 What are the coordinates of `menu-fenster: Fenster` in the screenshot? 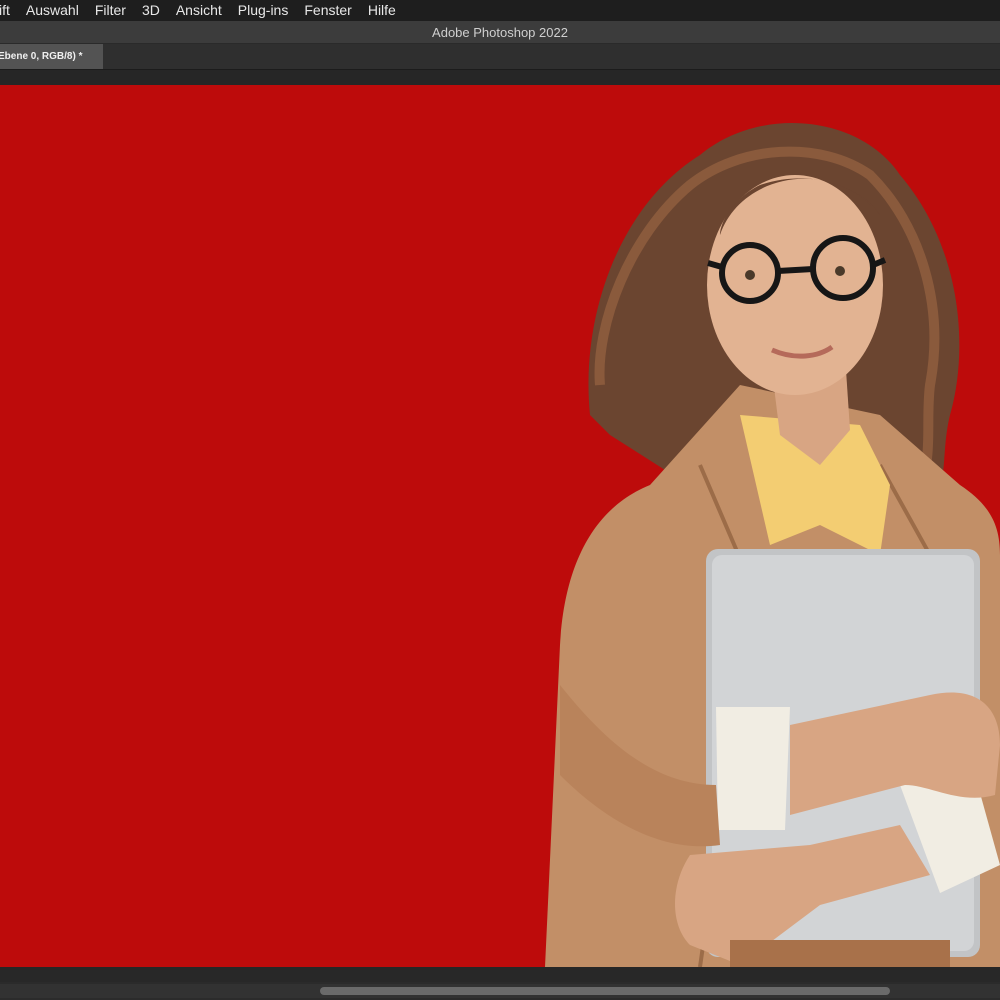 It's located at (327, 10).